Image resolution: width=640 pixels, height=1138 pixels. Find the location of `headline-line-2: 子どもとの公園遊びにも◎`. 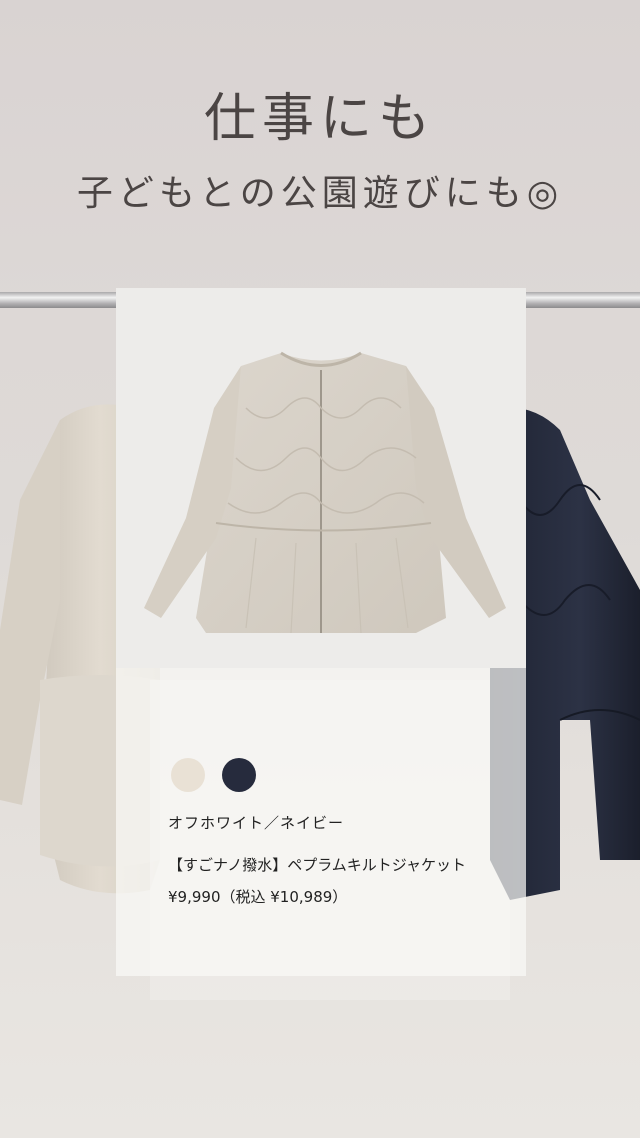

headline-line-2: 子どもとの公園遊びにも◎ is located at coordinates (320, 193).